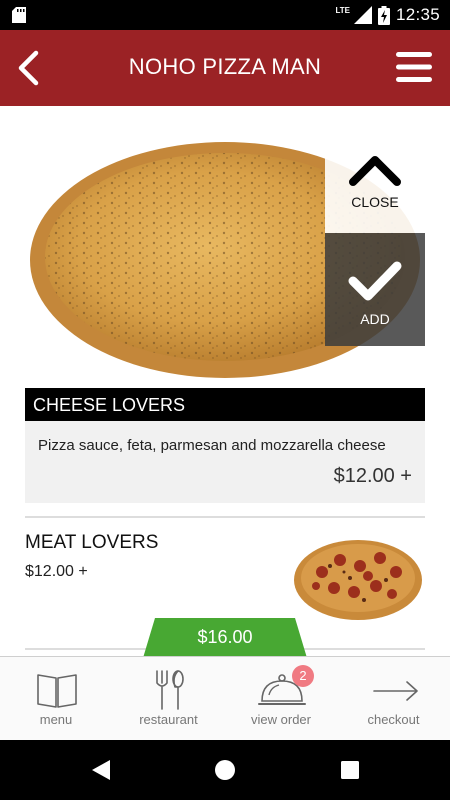 This screenshot has width=450, height=800. I want to click on divider, so click(225, 517).